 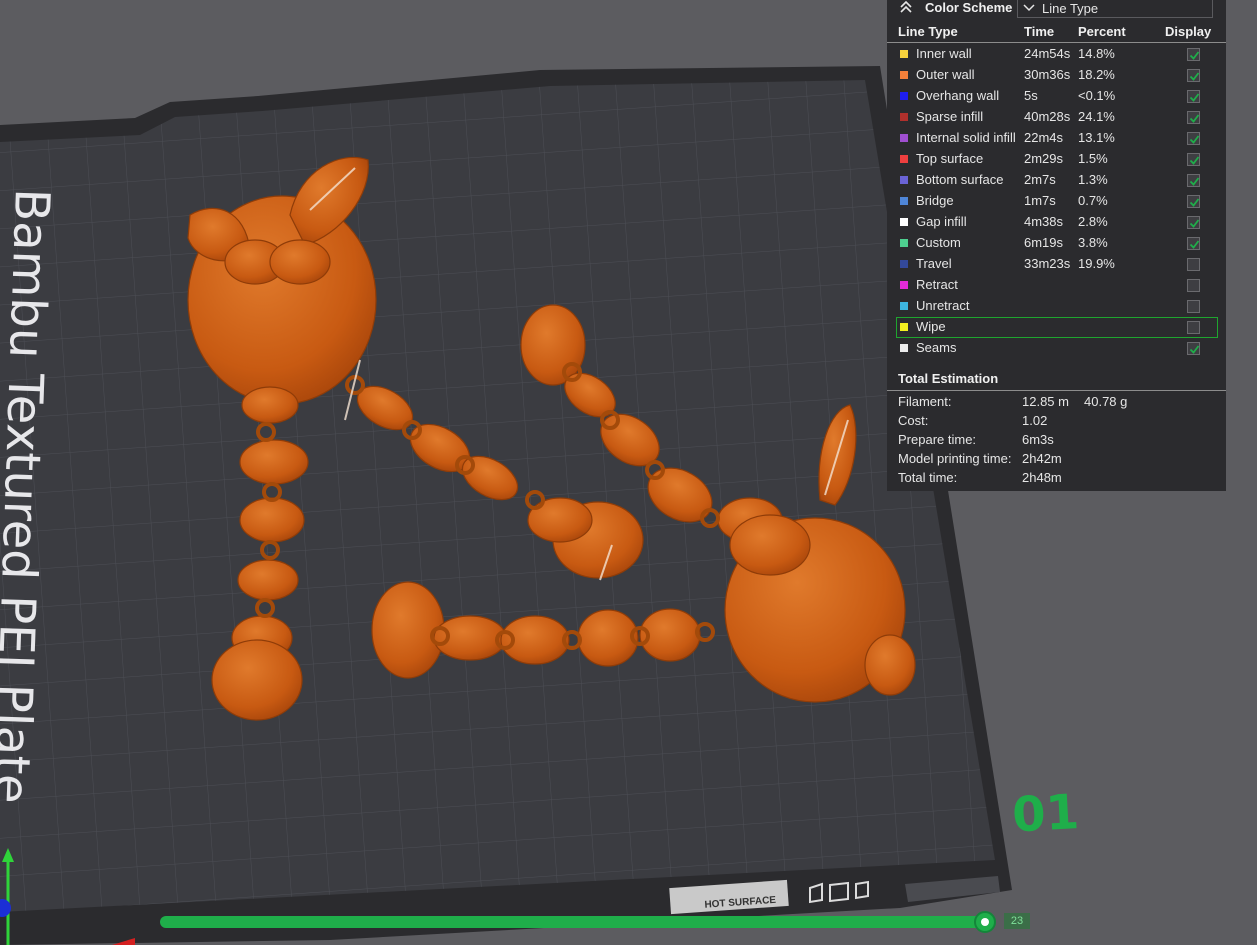 I want to click on legend-row: Wipe, so click(x=1057, y=327).